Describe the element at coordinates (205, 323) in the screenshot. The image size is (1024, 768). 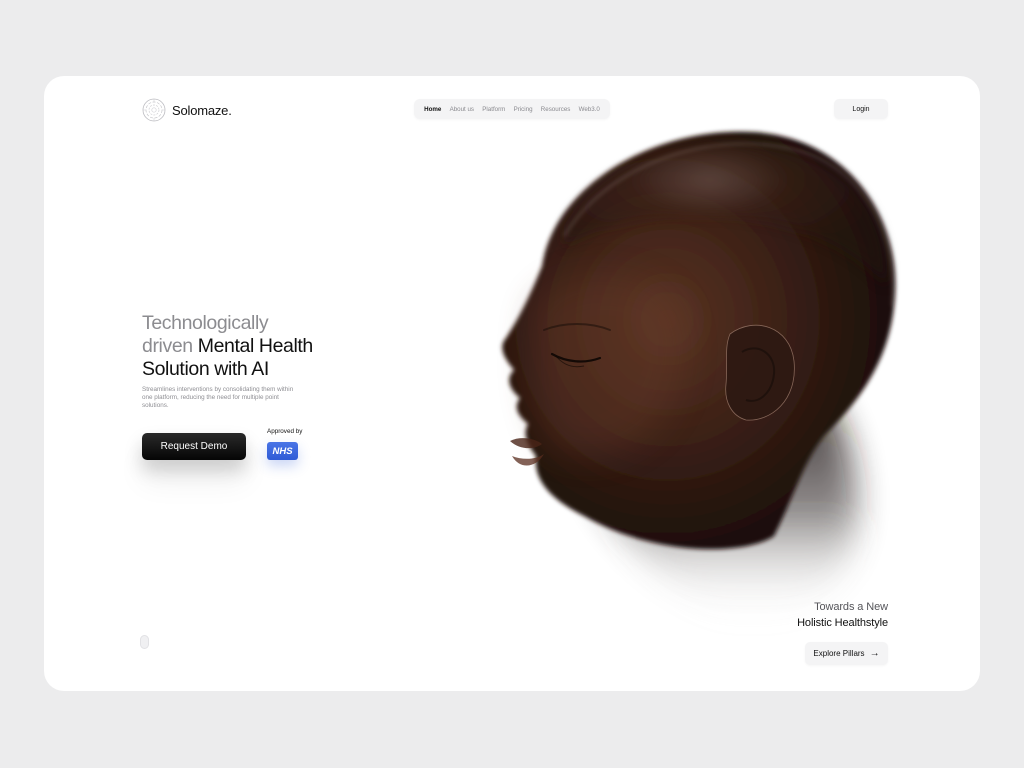
I see `headline-line-1: Technologically` at that location.